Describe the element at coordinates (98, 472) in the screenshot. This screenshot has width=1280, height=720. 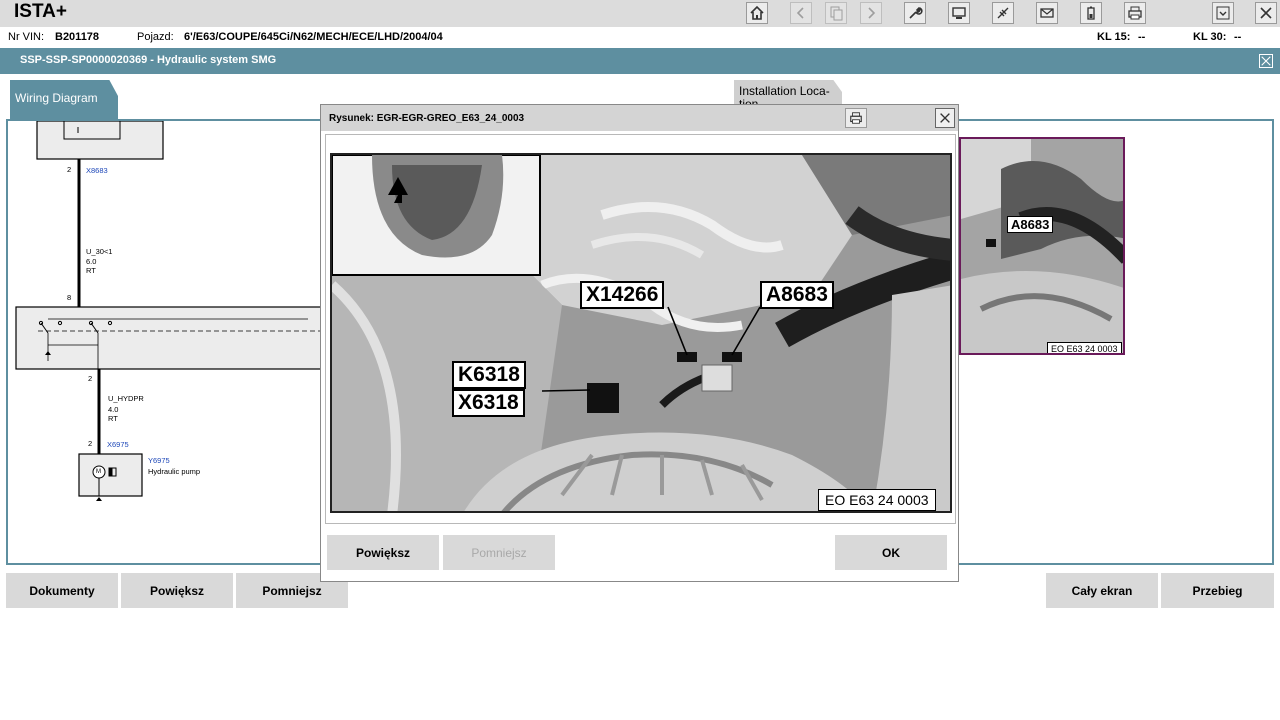
I see `motor-symbol: M` at that location.